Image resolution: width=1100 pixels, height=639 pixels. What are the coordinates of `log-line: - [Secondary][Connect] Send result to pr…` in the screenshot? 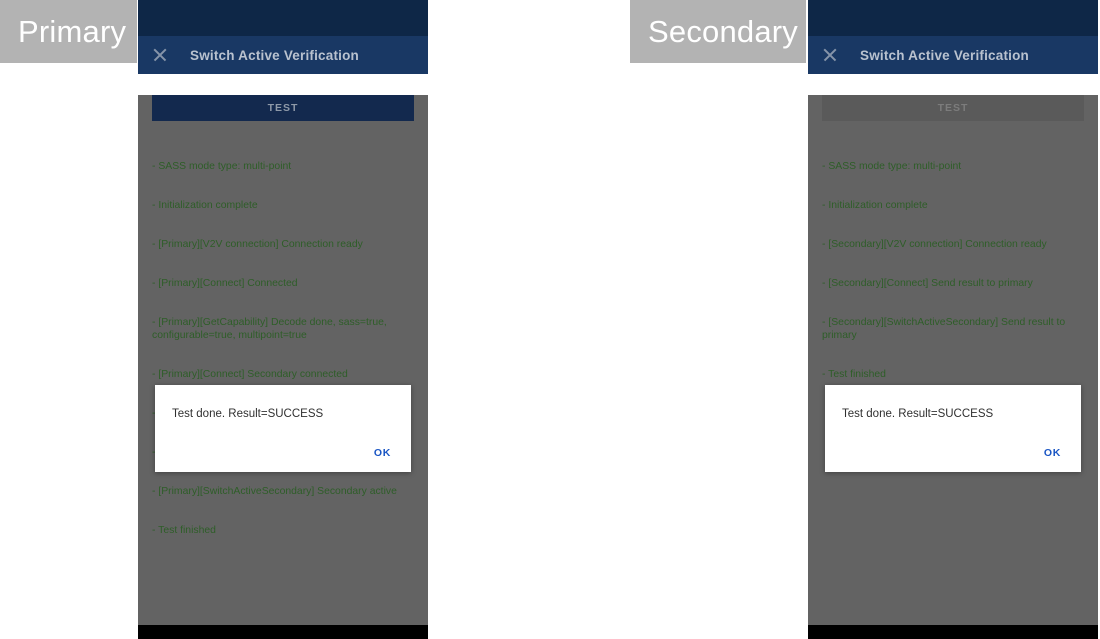 It's located at (927, 283).